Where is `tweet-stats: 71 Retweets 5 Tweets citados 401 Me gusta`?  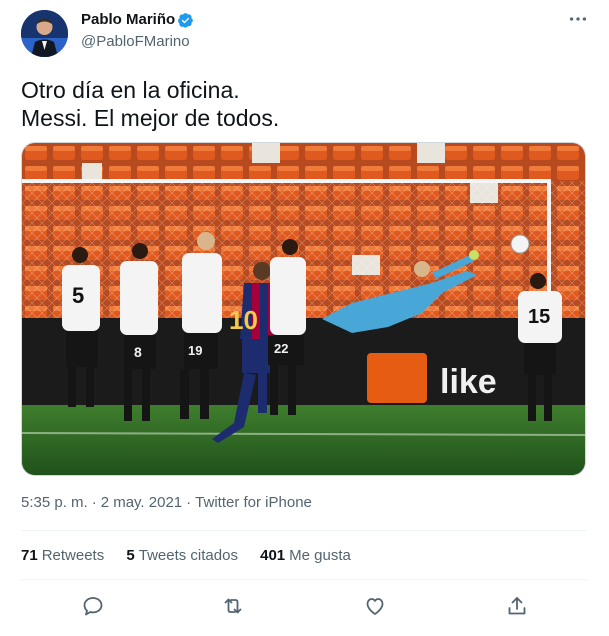 tweet-stats: 71 Retweets 5 Tweets citados 401 Me gusta is located at coordinates (195, 555).